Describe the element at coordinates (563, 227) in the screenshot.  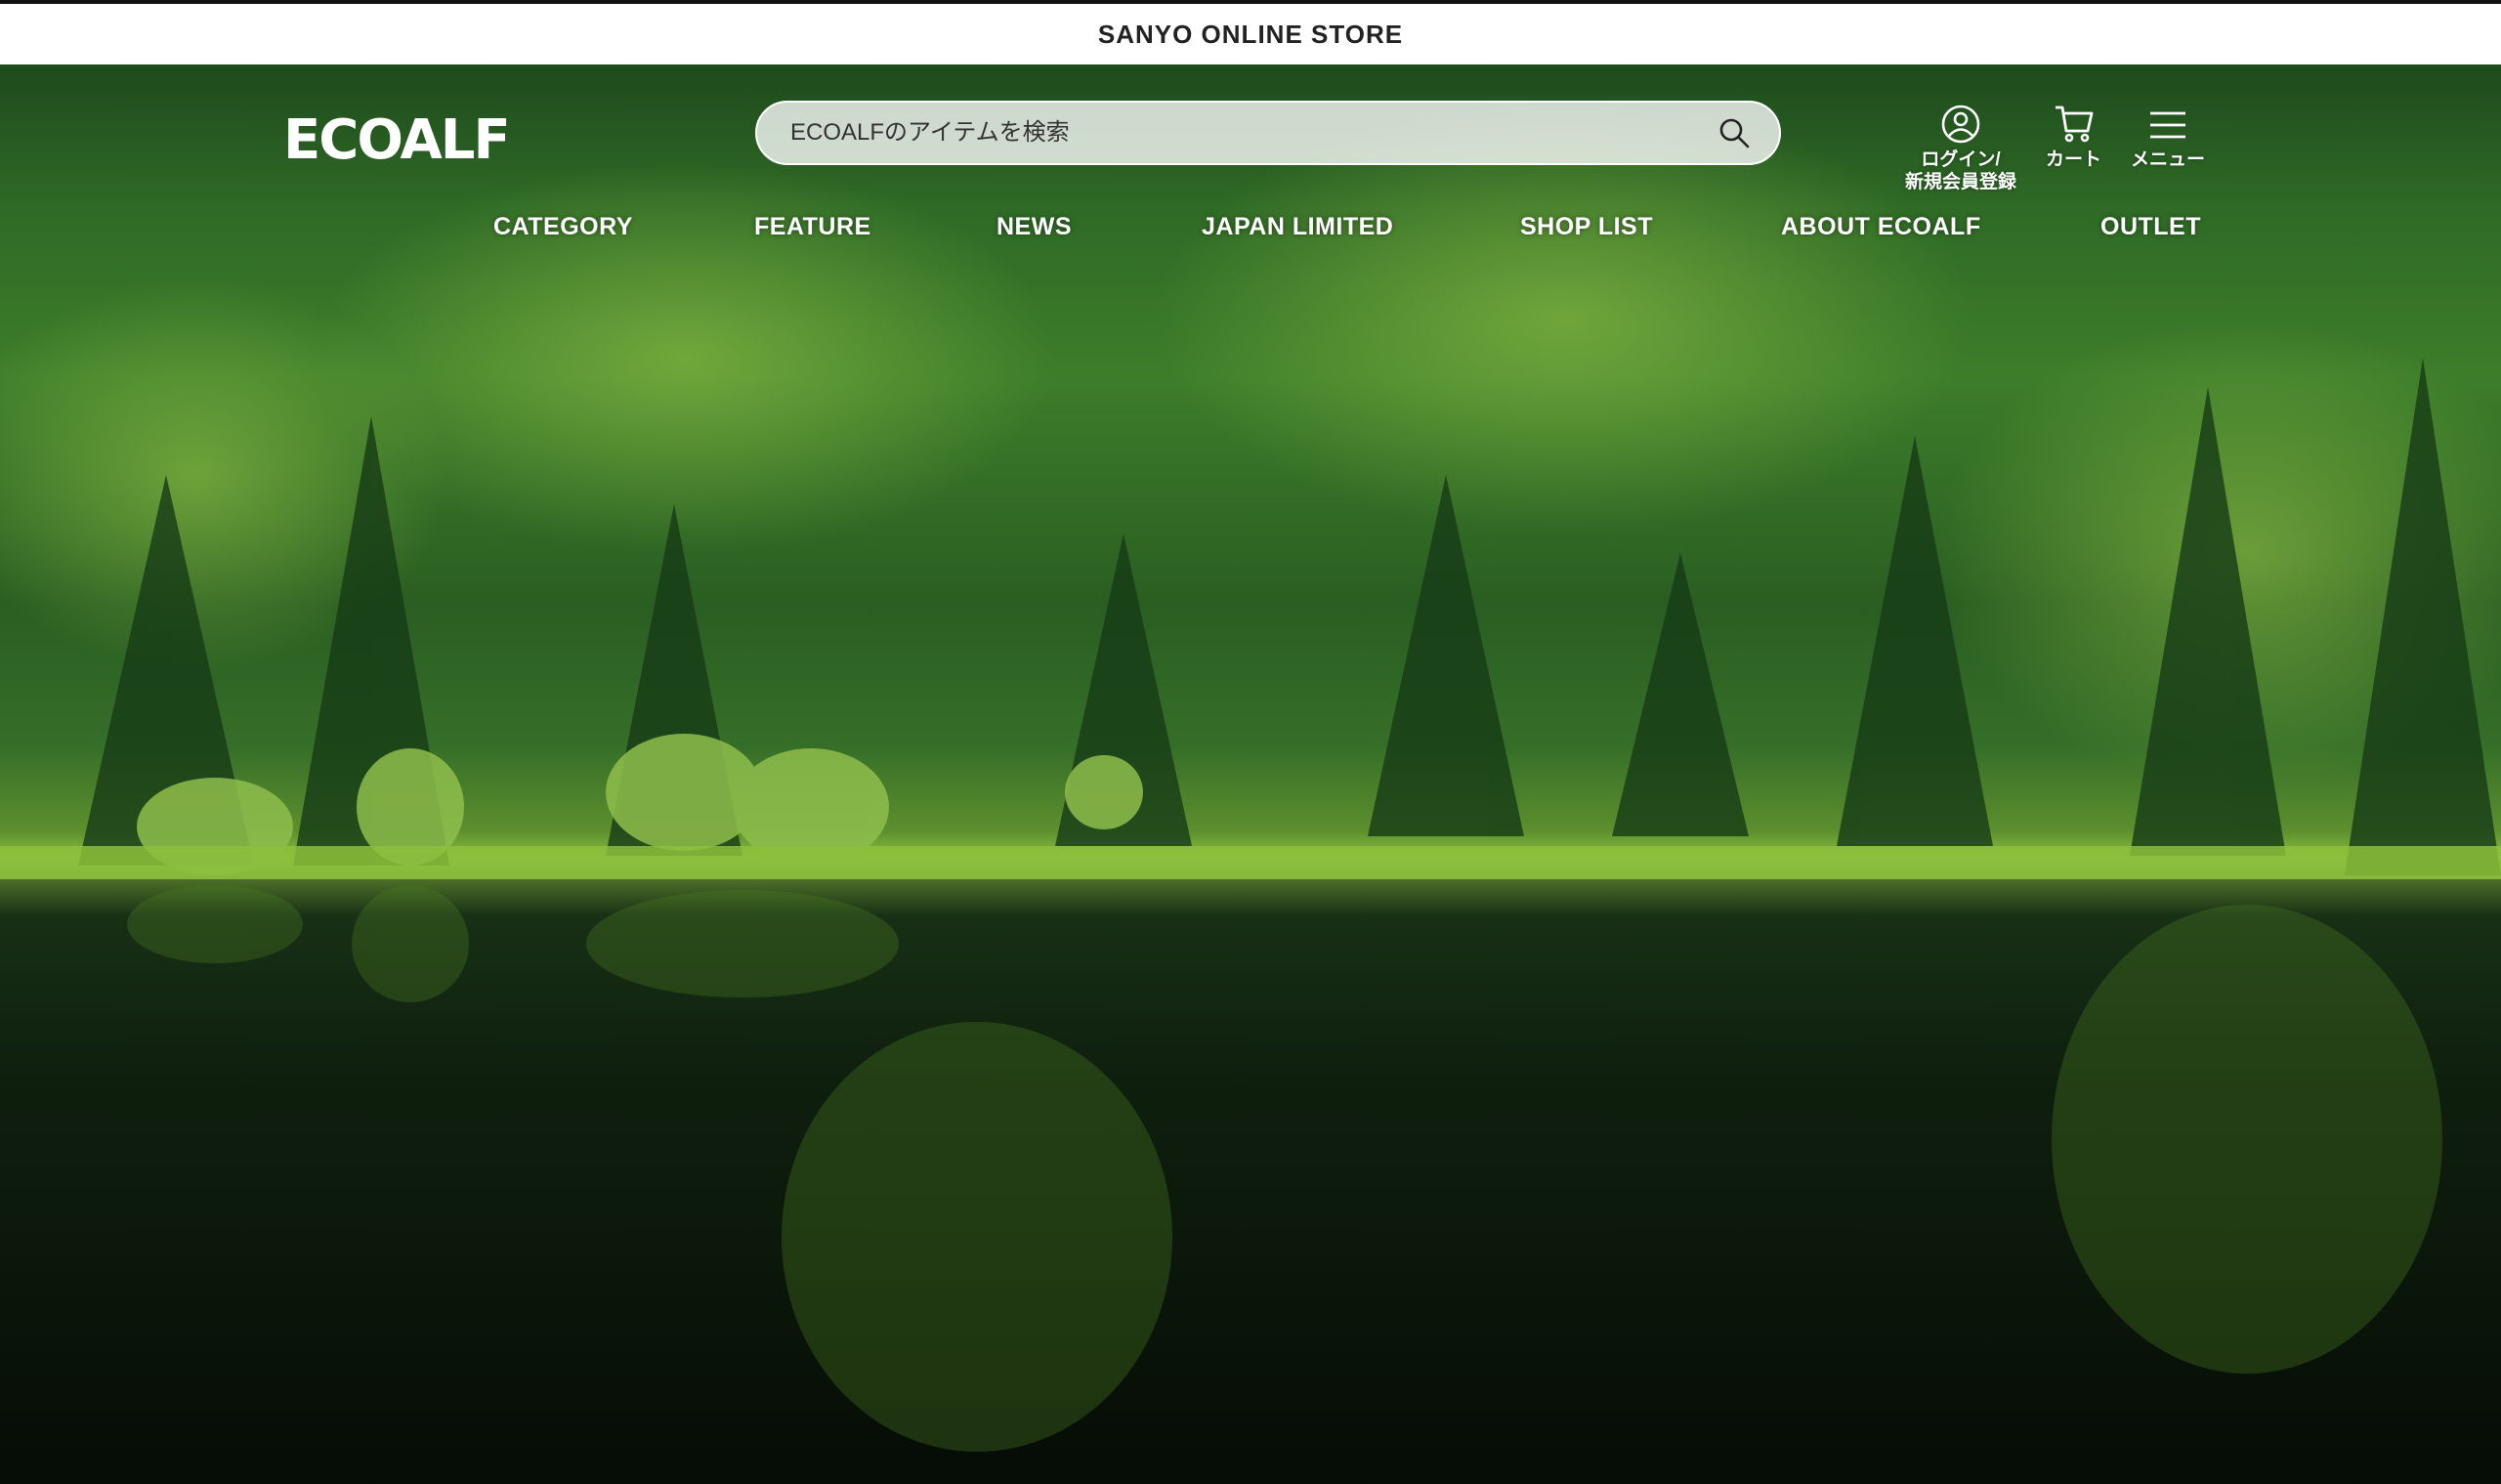
I see `nav-item-category: CATEGORY` at that location.